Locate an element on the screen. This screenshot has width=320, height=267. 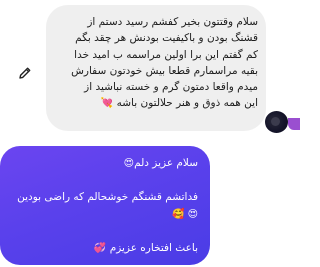
outgoing-line-4: باعث افتخاره عزیزم 💞 is located at coordinates (105, 248).